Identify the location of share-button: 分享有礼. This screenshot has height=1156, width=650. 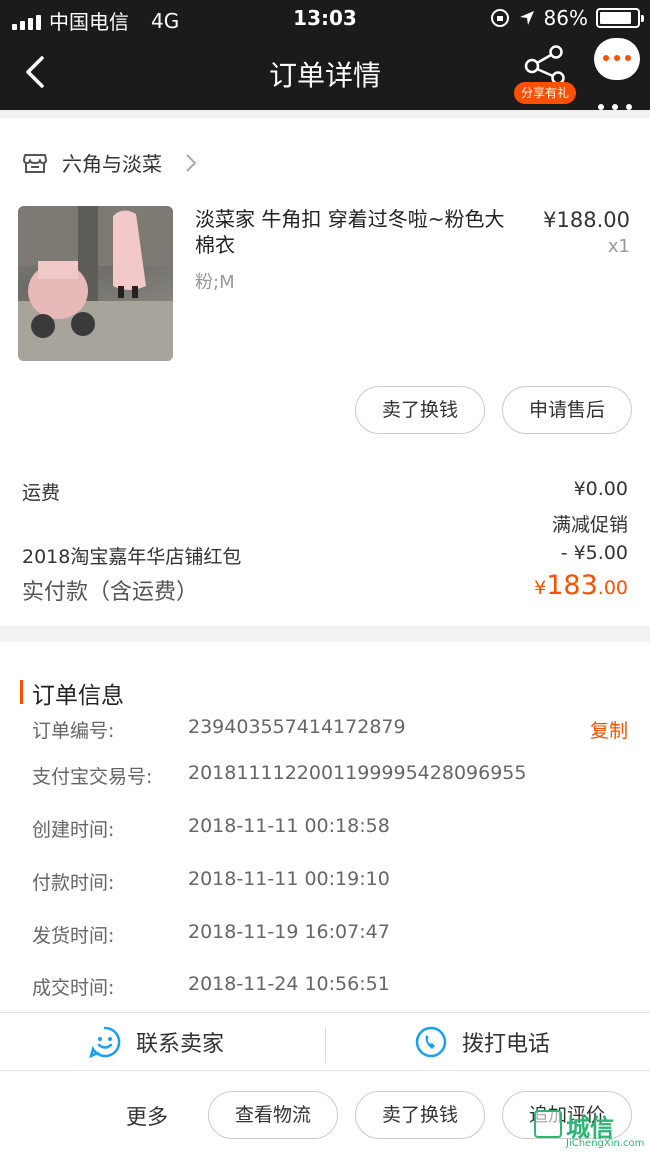
(545, 74).